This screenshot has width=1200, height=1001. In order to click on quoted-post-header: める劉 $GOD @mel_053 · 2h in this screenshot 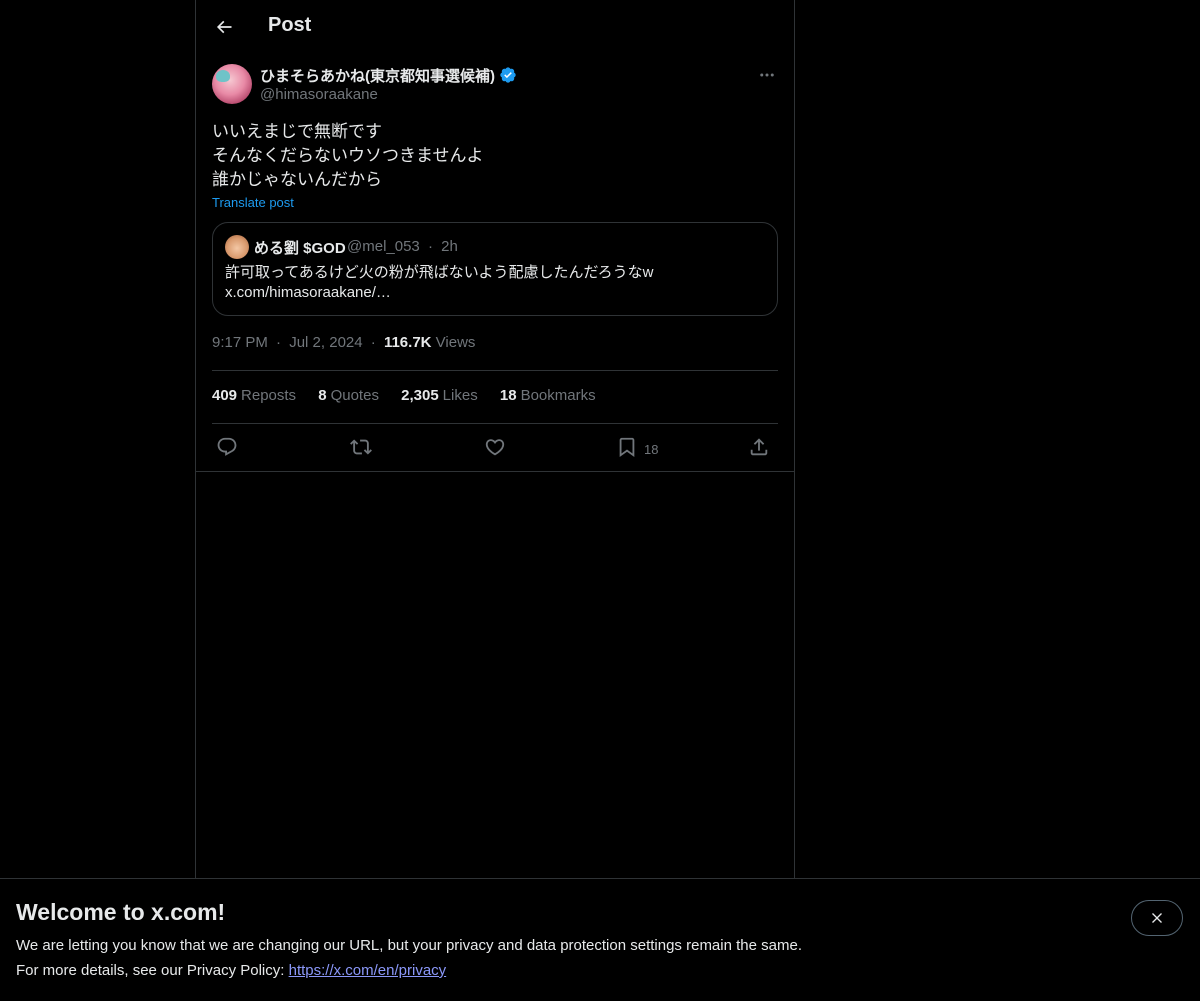, I will do `click(495, 247)`.